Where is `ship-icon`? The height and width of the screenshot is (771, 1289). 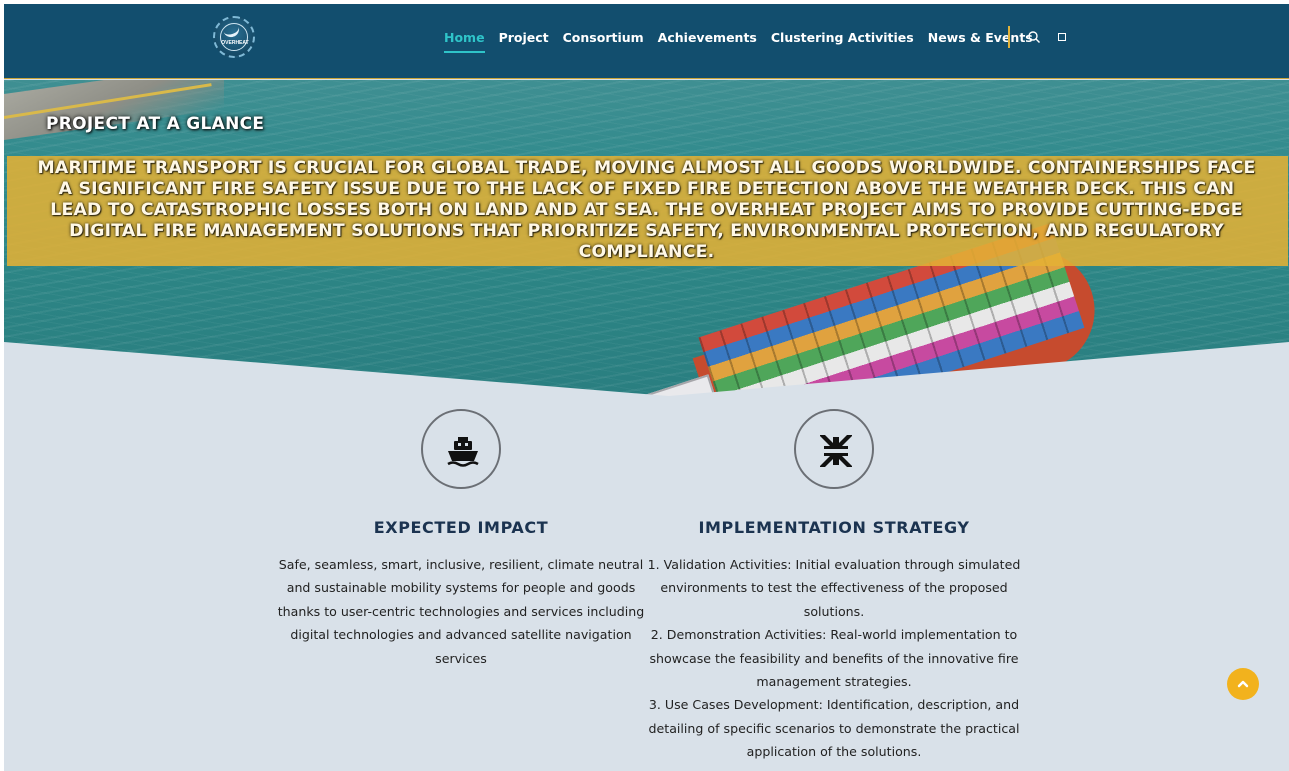 ship-icon is located at coordinates (463, 452).